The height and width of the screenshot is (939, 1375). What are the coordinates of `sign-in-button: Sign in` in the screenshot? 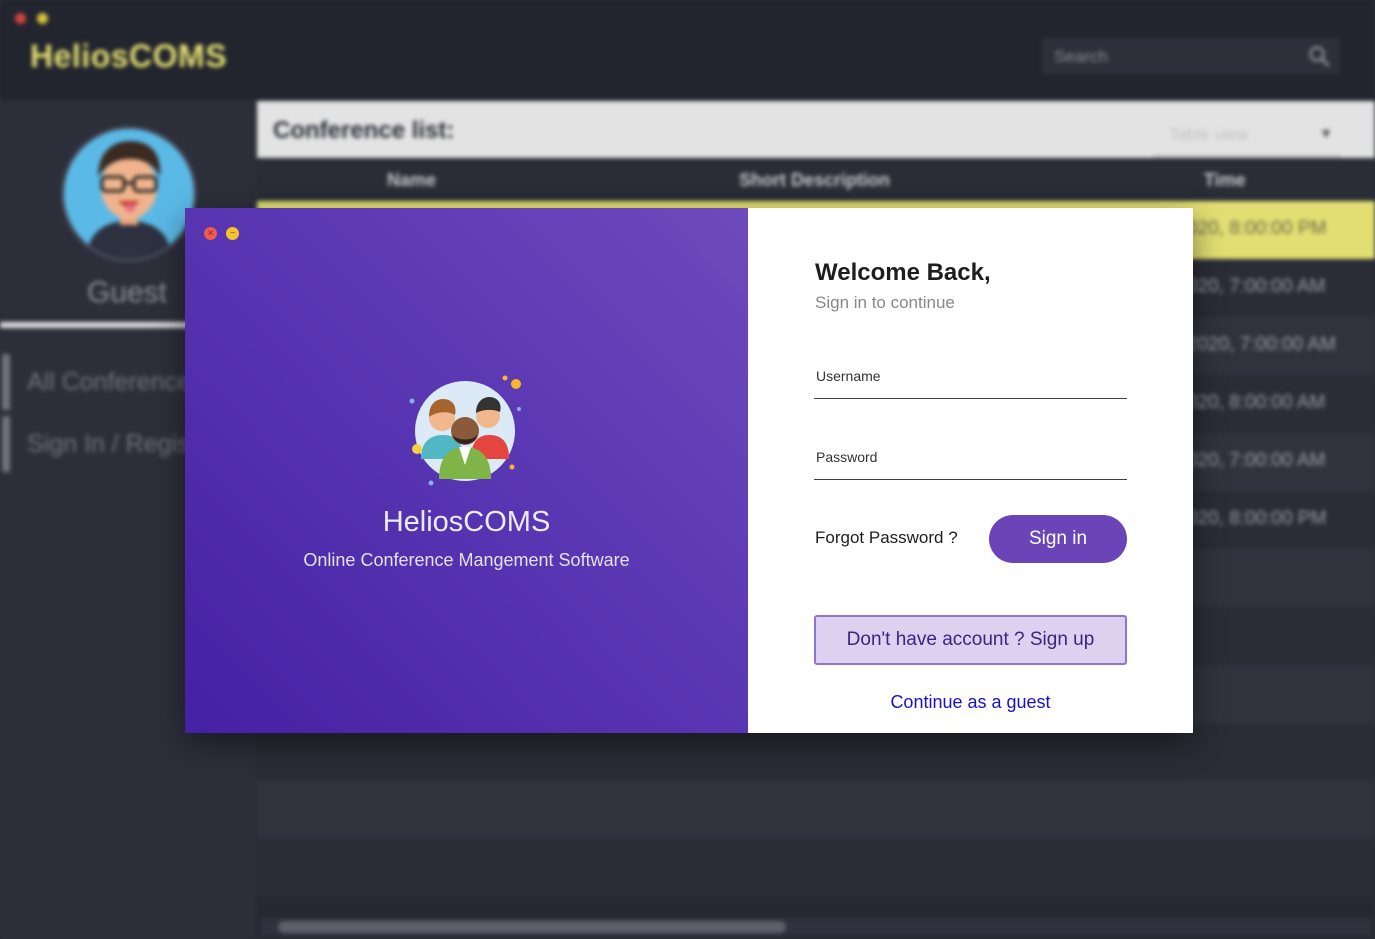 It's located at (1058, 539).